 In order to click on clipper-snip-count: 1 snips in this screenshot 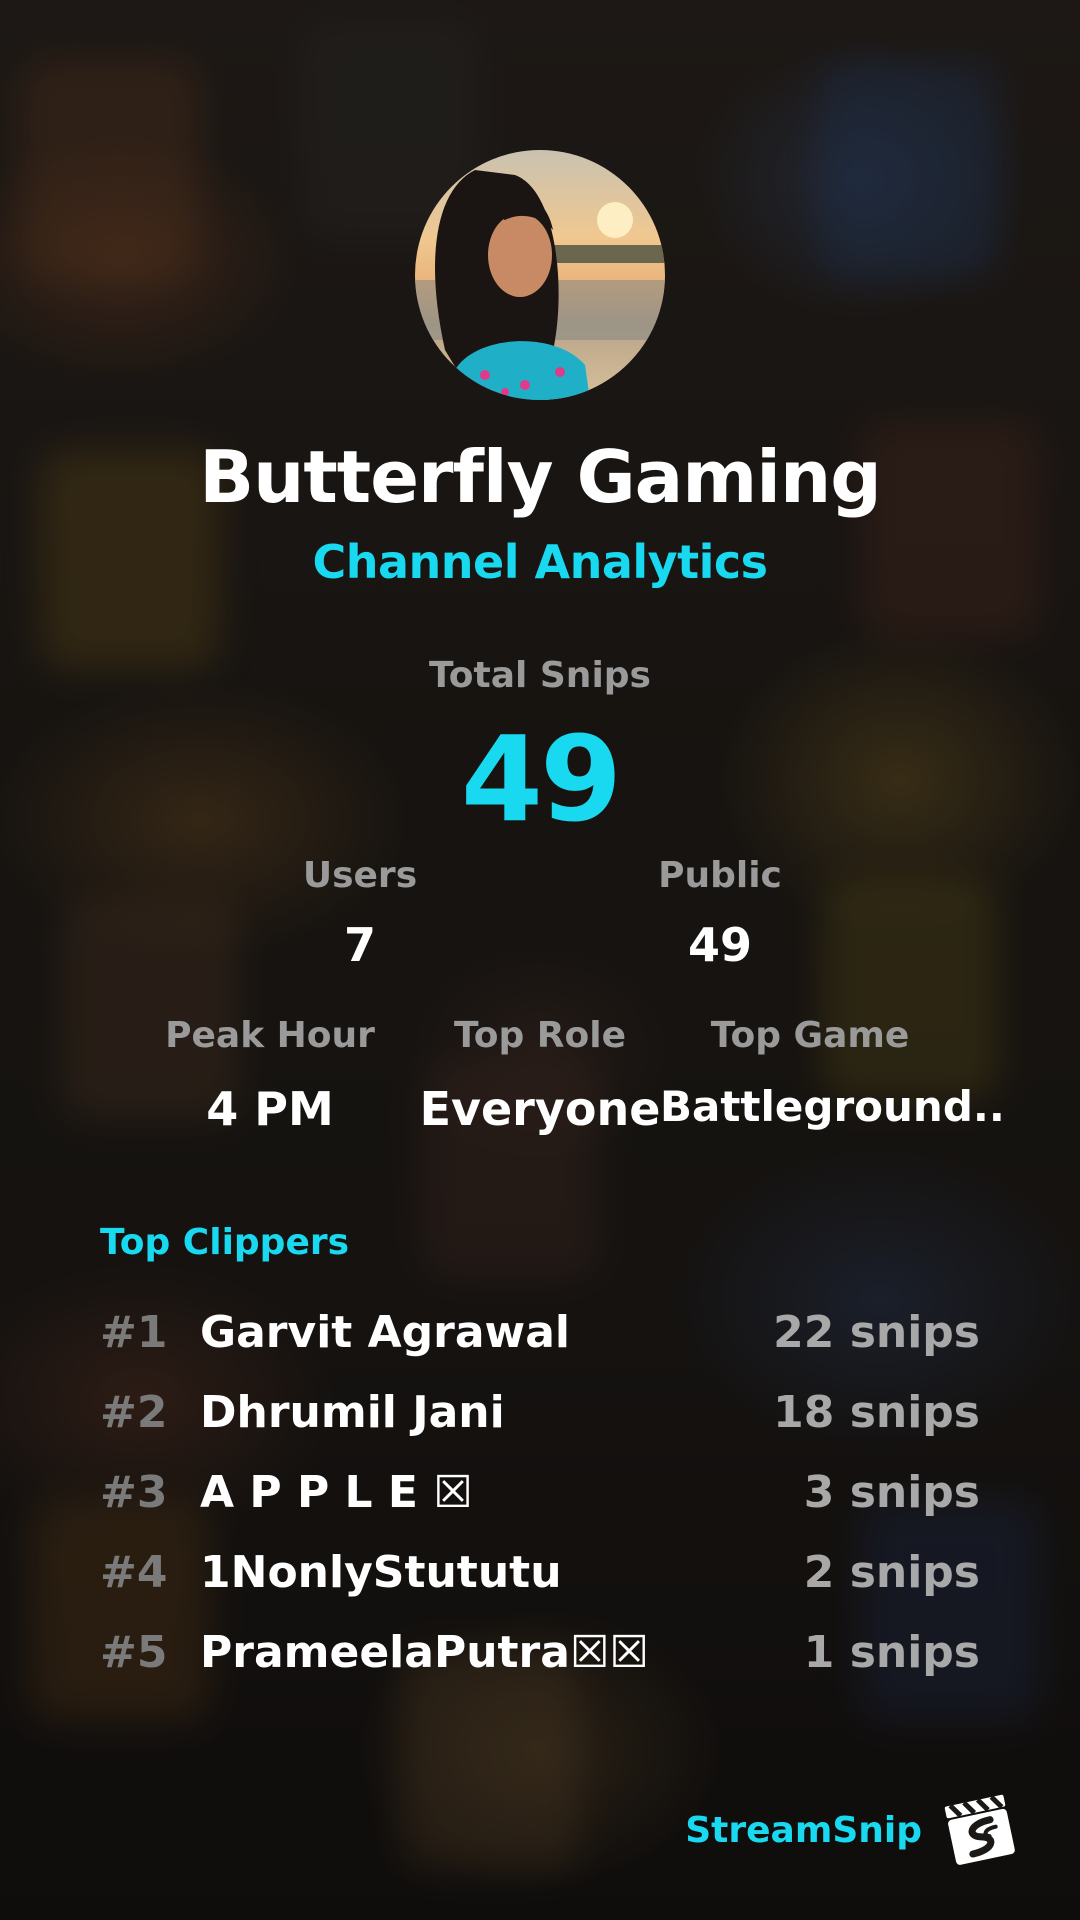, I will do `click(891, 1652)`.